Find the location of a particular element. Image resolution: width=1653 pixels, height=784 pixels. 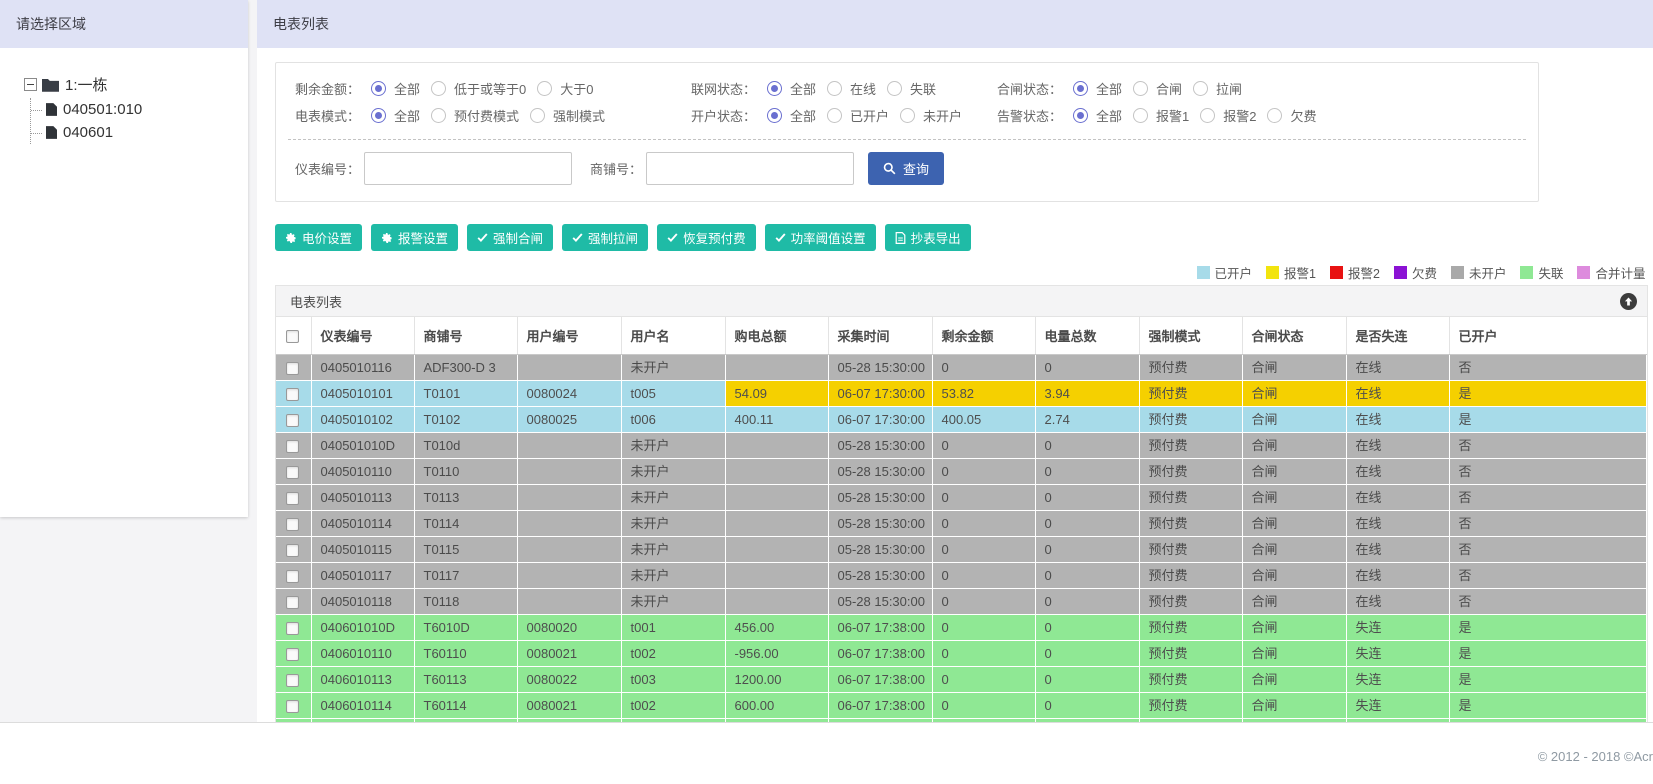

legend-label: 失联 is located at coordinates (1551, 274).